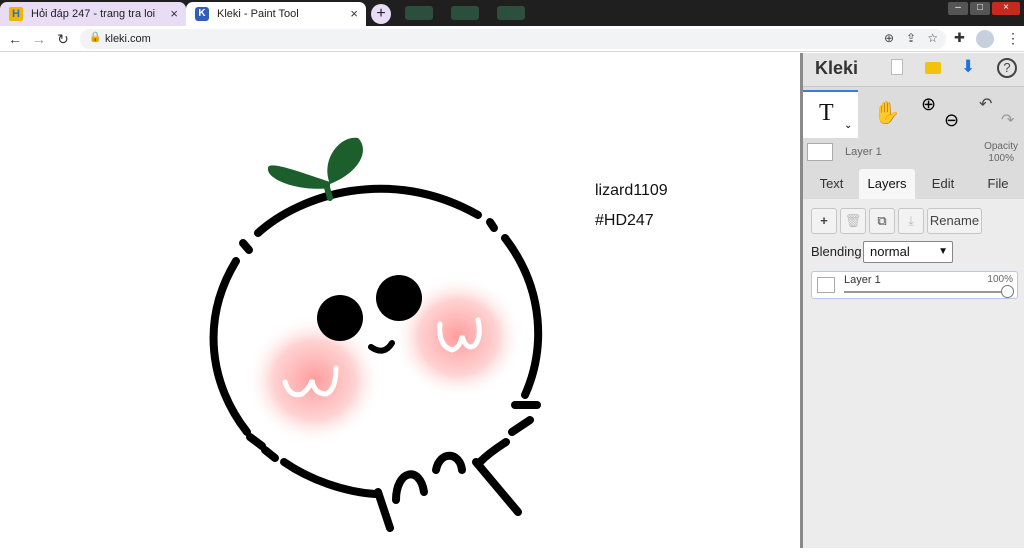  Describe the element at coordinates (95, 37) in the screenshot. I see `lock-icon: 🔒` at that location.